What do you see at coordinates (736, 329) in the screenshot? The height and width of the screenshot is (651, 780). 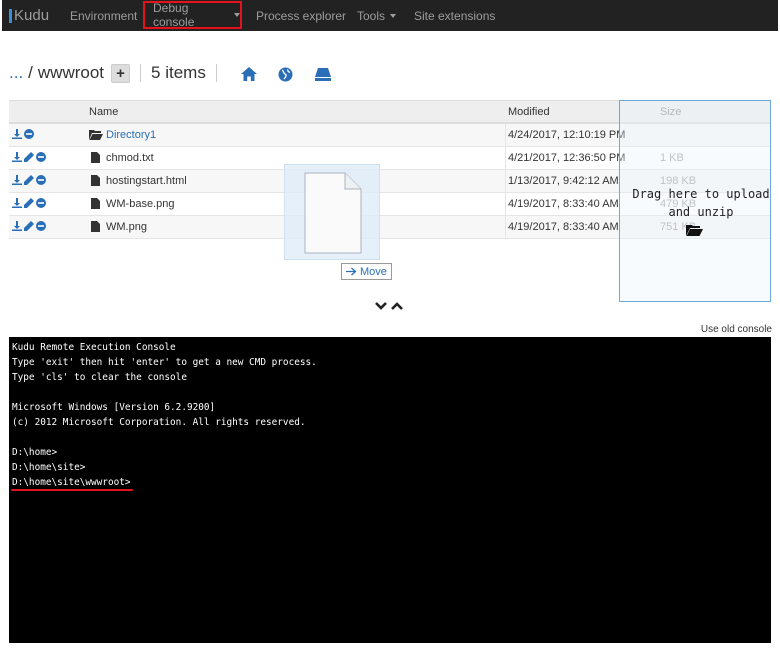 I see `use-old-console-link: Use old console` at bounding box center [736, 329].